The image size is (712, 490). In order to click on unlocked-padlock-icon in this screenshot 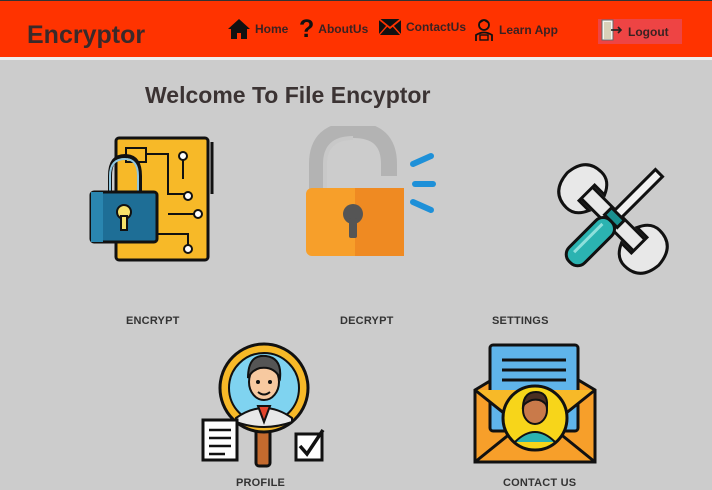, I will do `click(373, 191)`.